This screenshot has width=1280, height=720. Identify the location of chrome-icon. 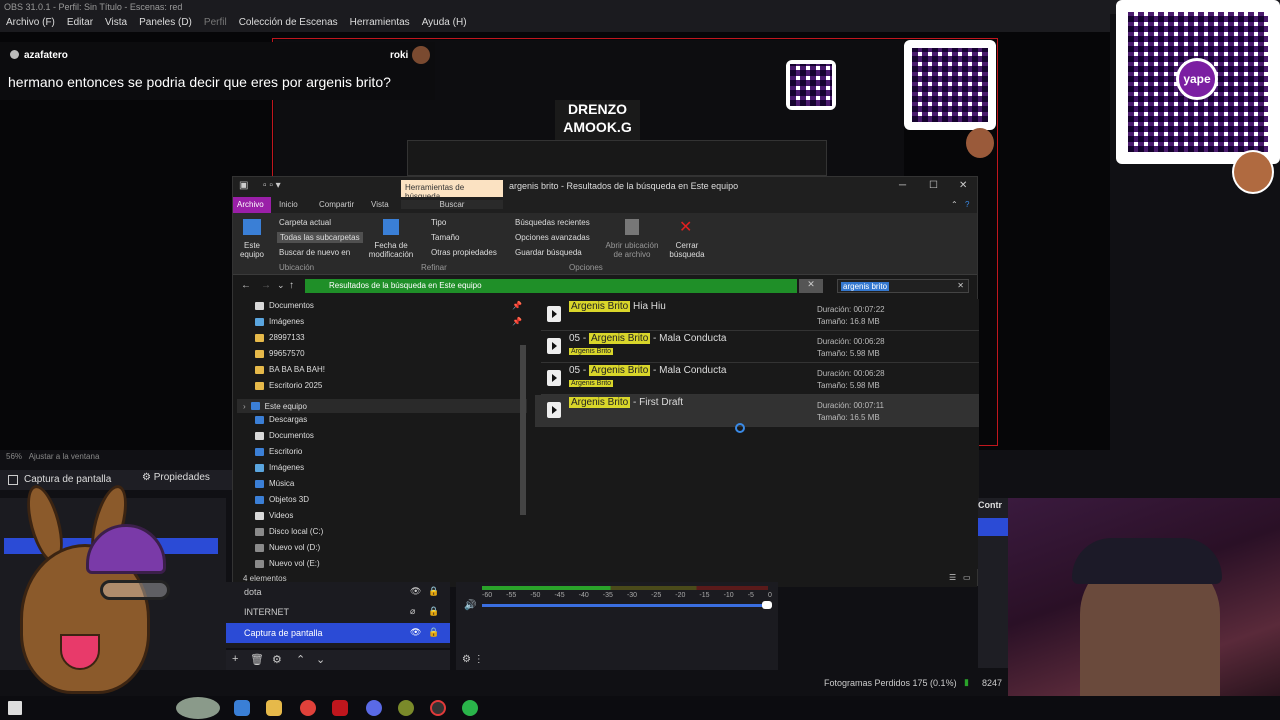
(308, 708).